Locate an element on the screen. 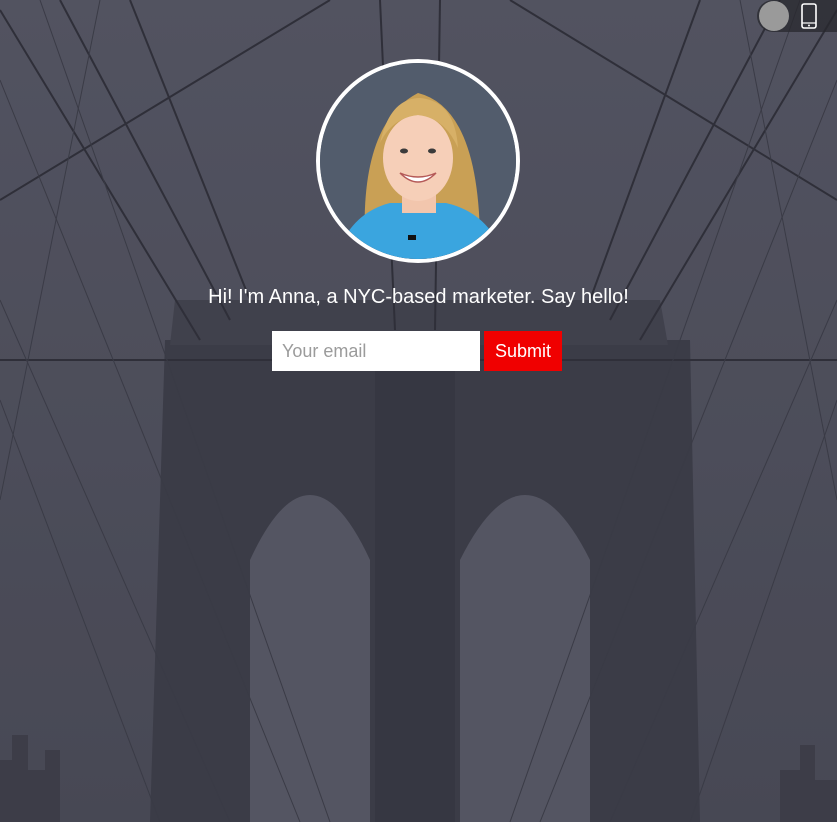  toggle-knob-icon is located at coordinates (774, 16).